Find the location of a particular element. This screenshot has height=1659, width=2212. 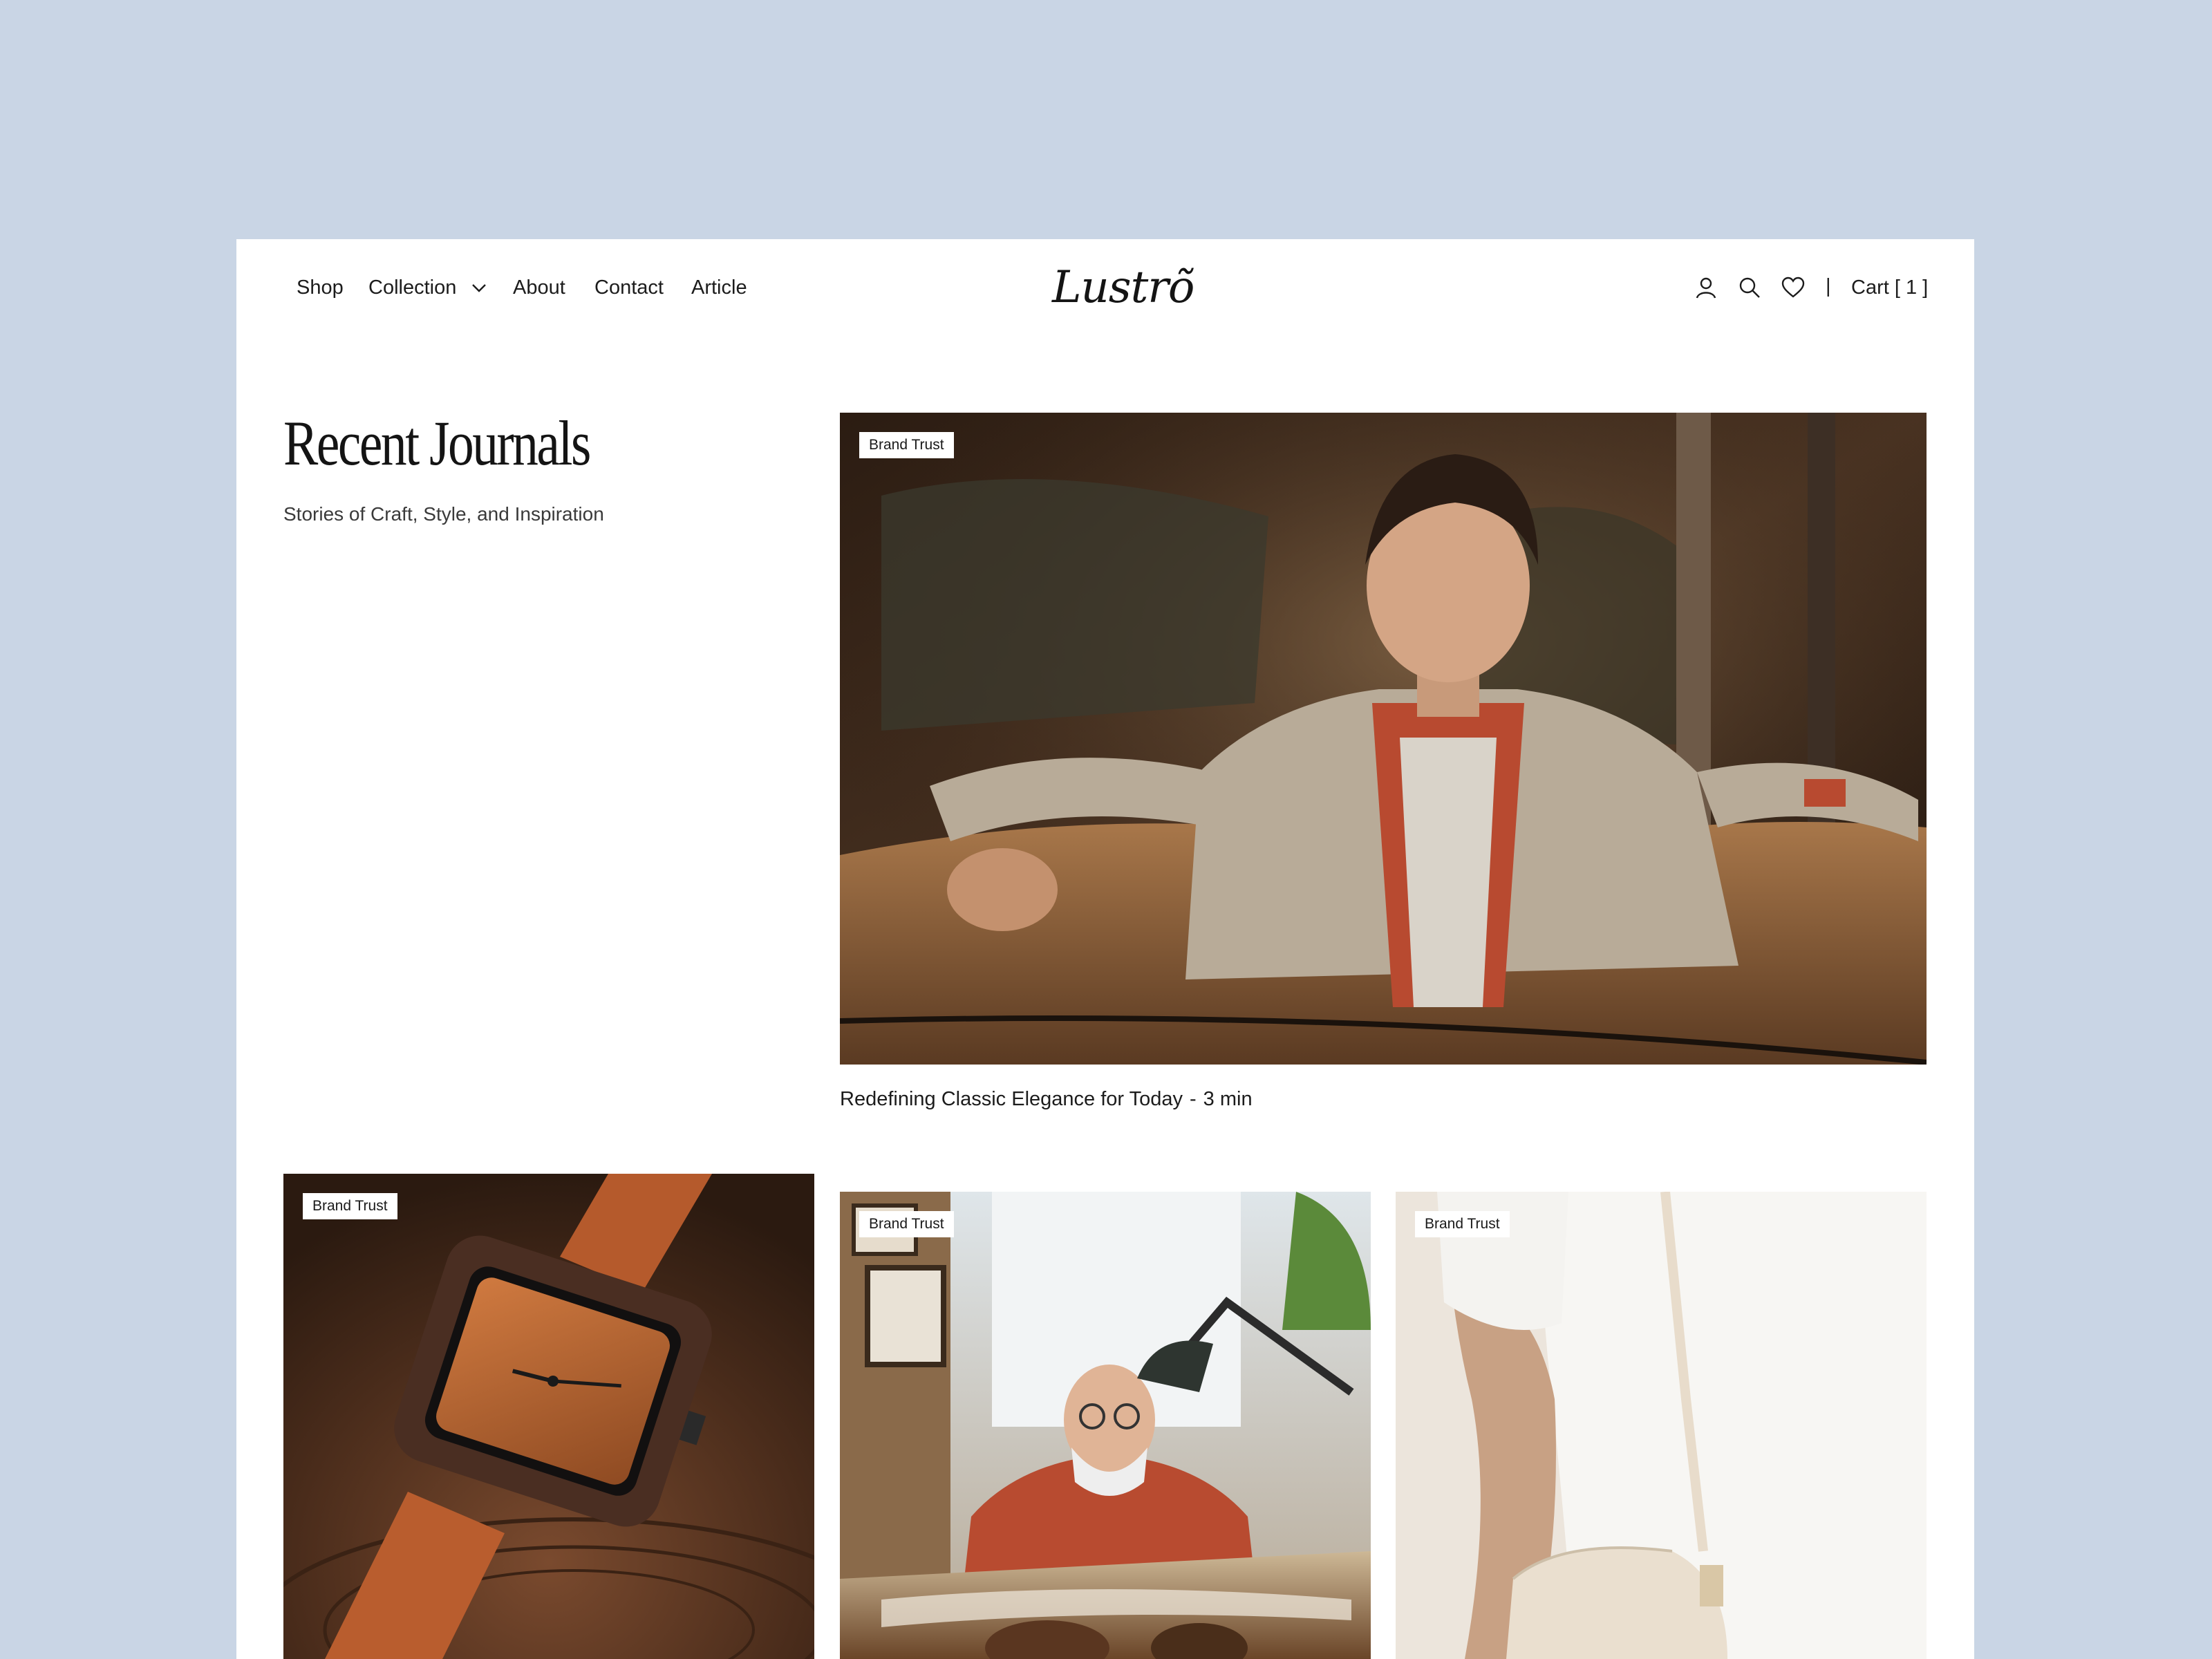

article-title: Redefining Classic Elegance for Today is located at coordinates (1011, 1099).